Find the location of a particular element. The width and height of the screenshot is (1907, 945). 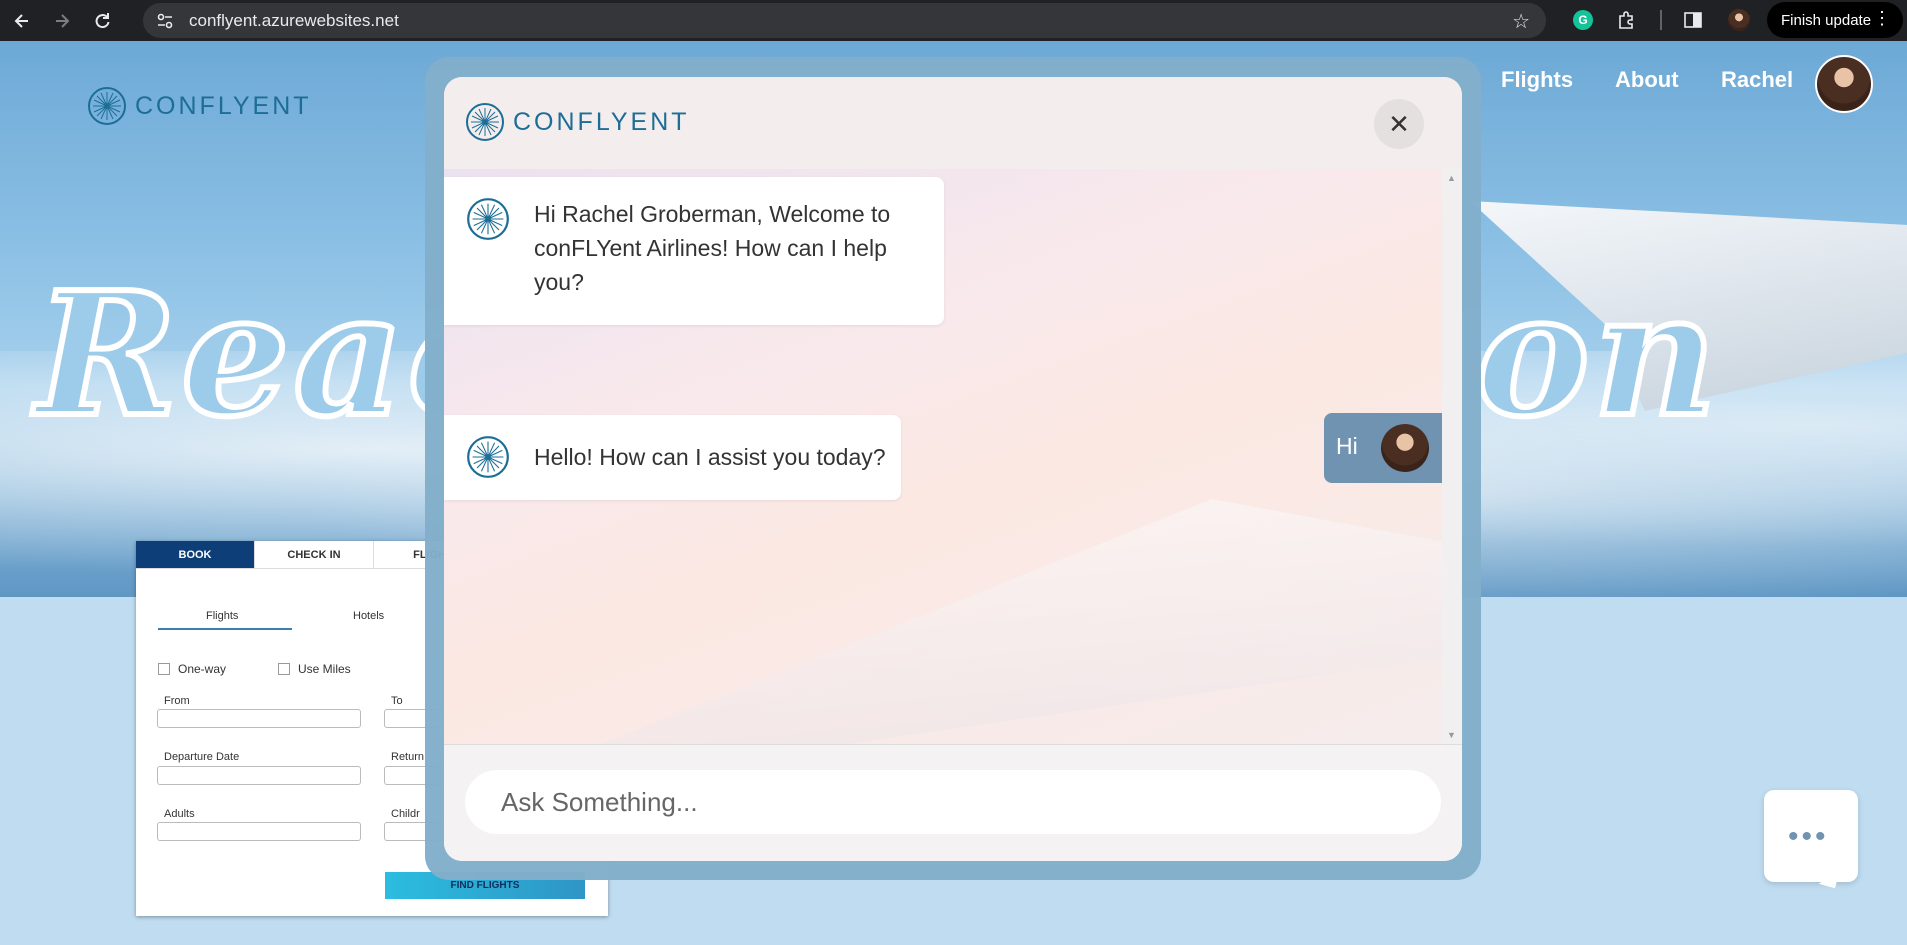

brand-name: CONFLYENT is located at coordinates (223, 105).